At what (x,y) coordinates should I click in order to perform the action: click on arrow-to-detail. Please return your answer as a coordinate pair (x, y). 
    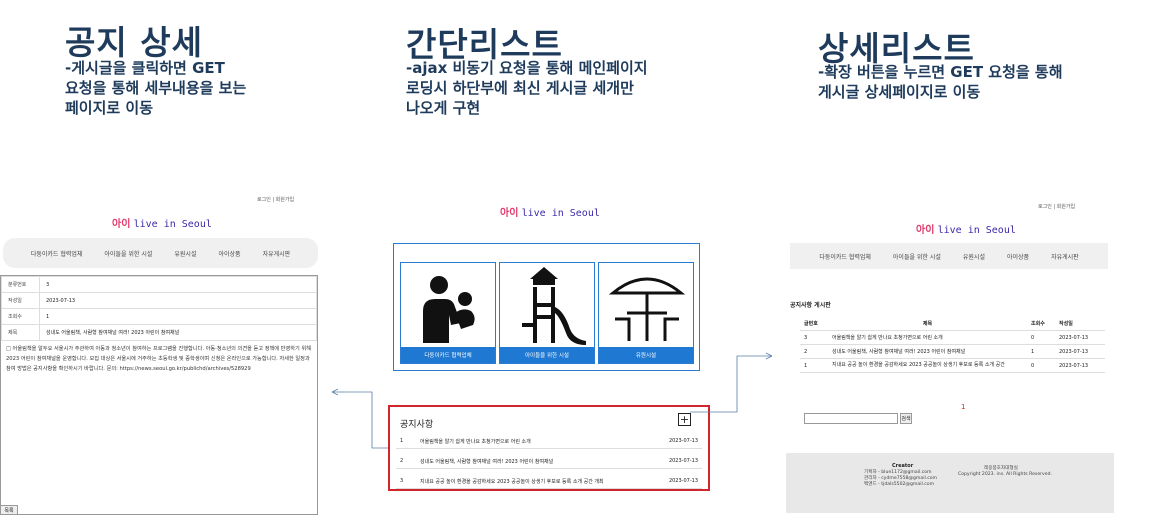
    Looking at the image, I should click on (359, 418).